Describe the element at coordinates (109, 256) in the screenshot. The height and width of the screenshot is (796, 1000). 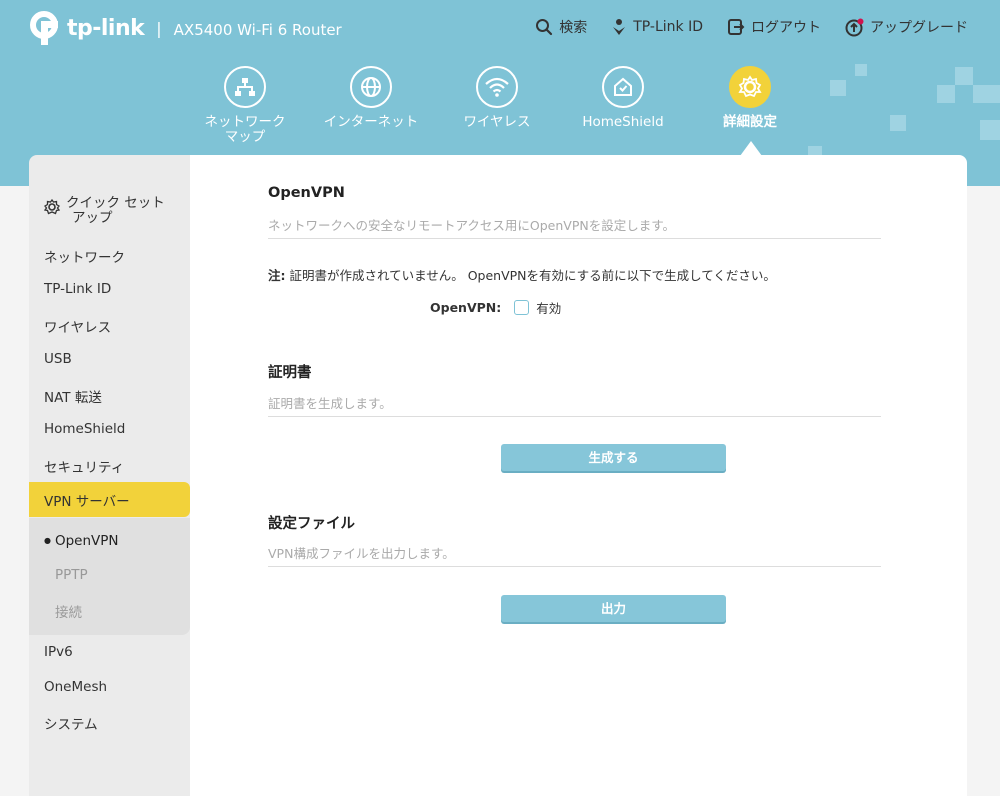
I see `sidebar-item-network: ネットワーク` at that location.